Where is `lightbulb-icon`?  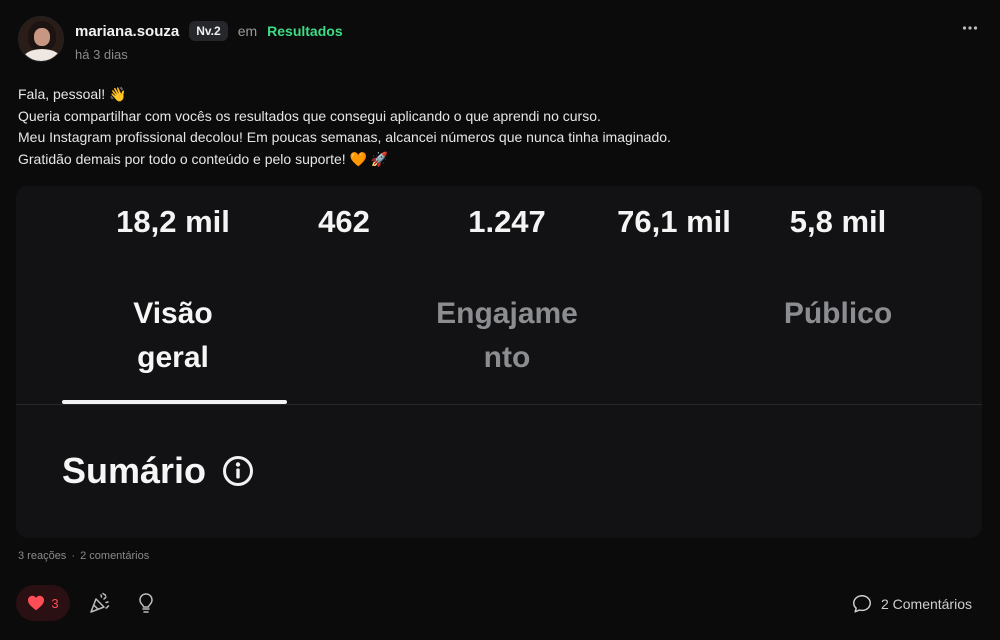
lightbulb-icon is located at coordinates (146, 603).